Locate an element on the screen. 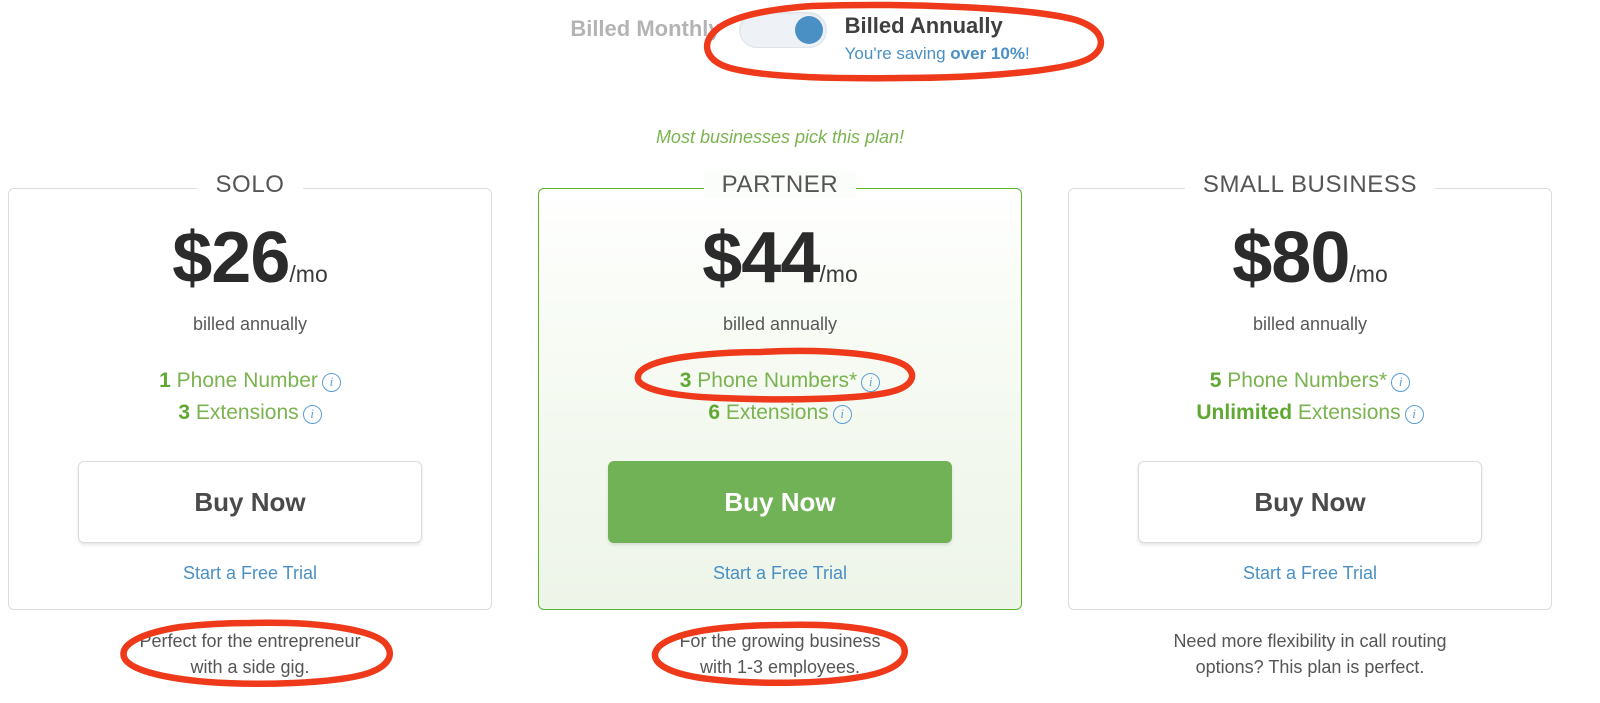 The width and height of the screenshot is (1600, 703). billed-annually-label: Billed Annually is located at coordinates (924, 26).